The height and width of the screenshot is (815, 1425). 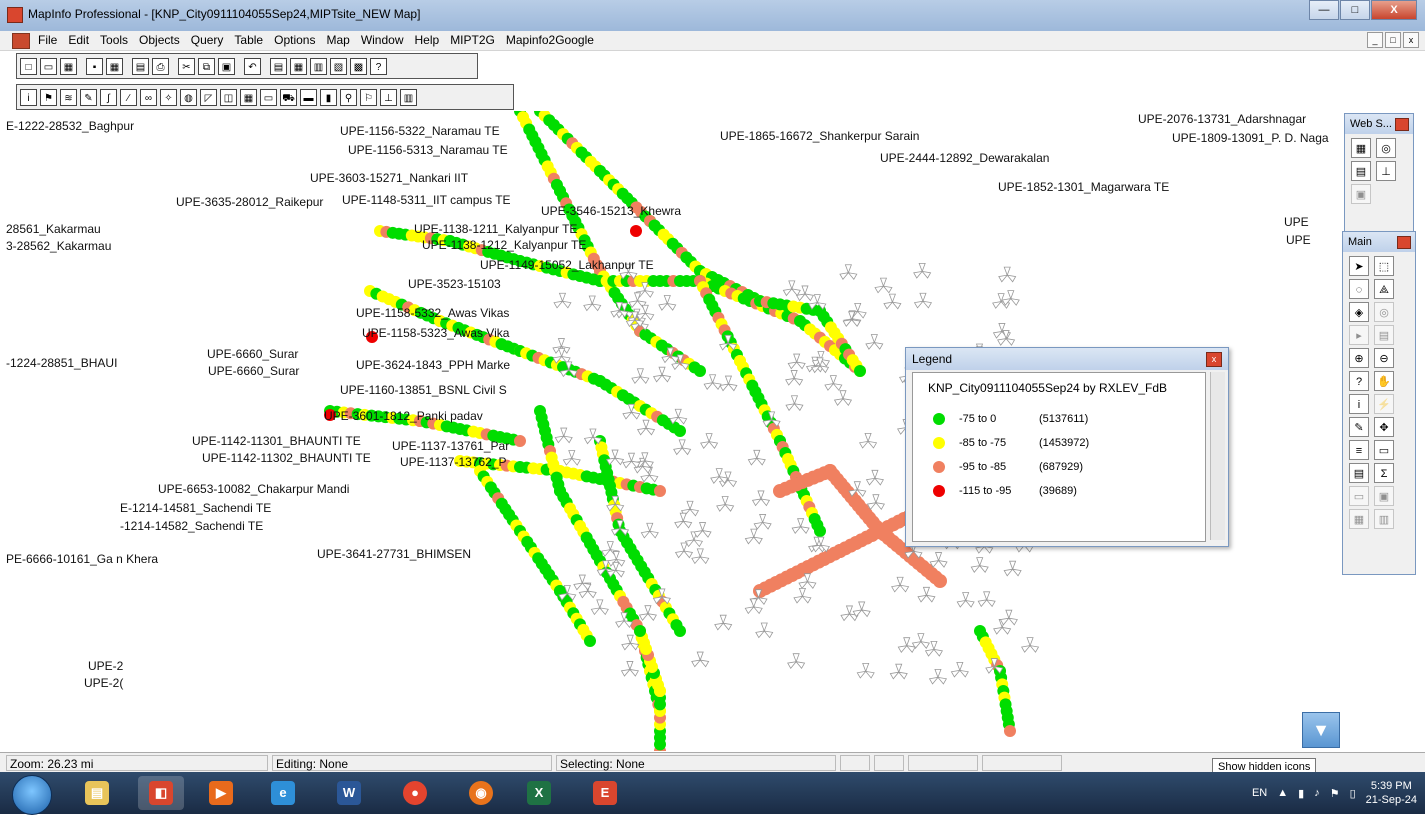 I want to click on taskbar-app: E, so click(x=605, y=793).